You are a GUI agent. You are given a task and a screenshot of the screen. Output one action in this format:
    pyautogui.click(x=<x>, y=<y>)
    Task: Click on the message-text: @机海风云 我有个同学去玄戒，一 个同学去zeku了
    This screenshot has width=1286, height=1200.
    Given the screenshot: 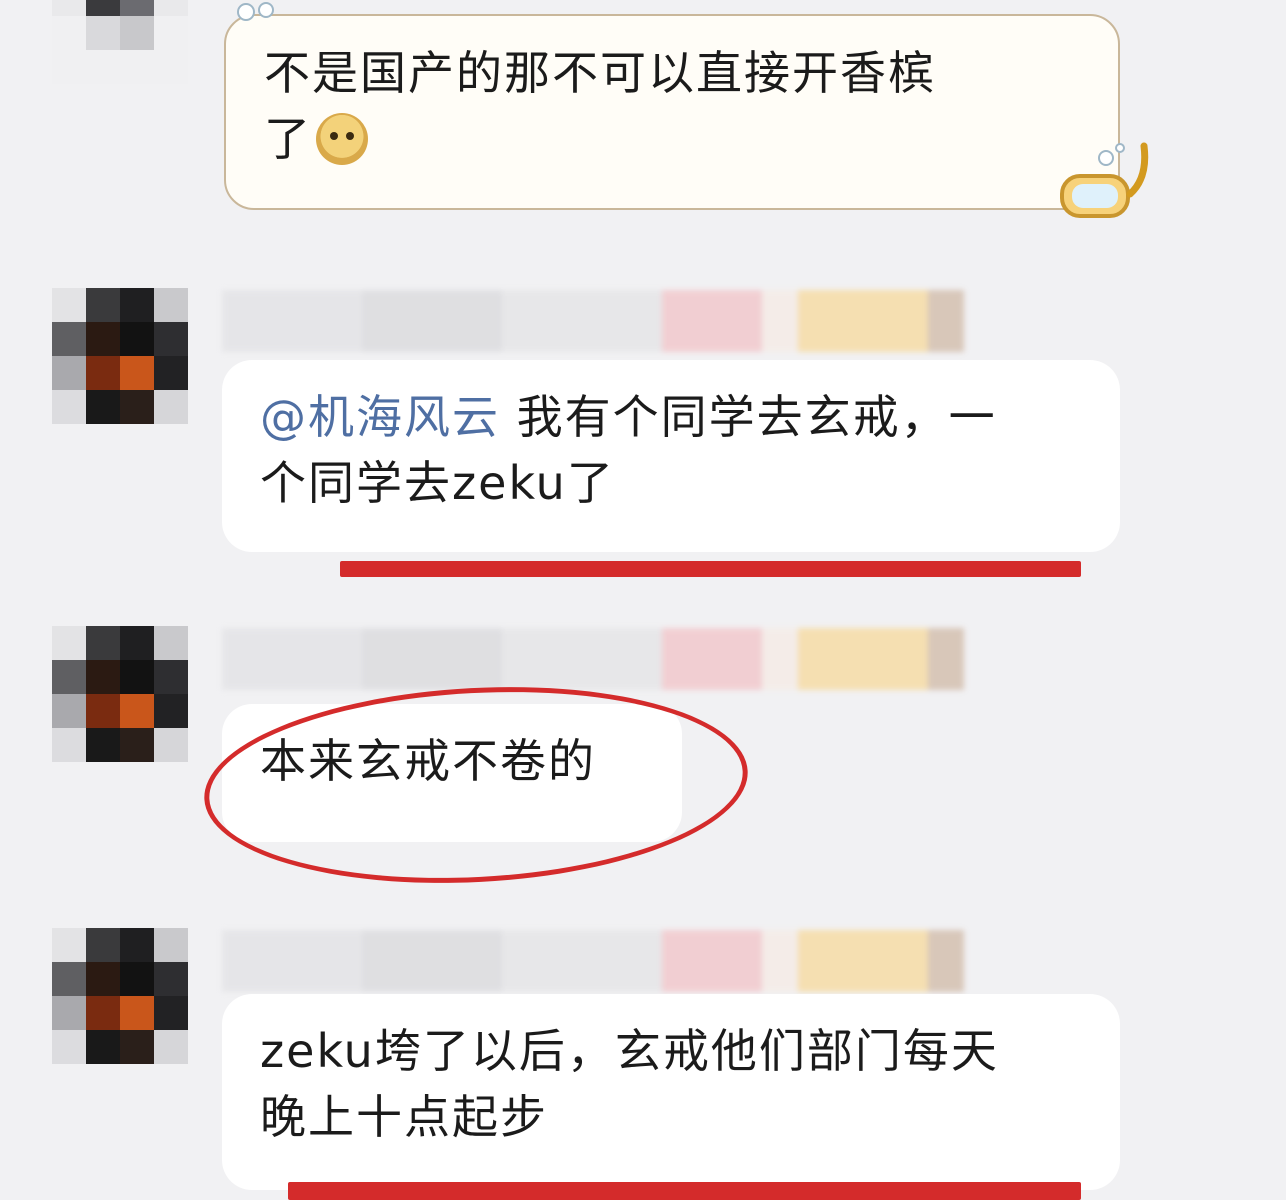 What is the action you would take?
    pyautogui.click(x=628, y=450)
    